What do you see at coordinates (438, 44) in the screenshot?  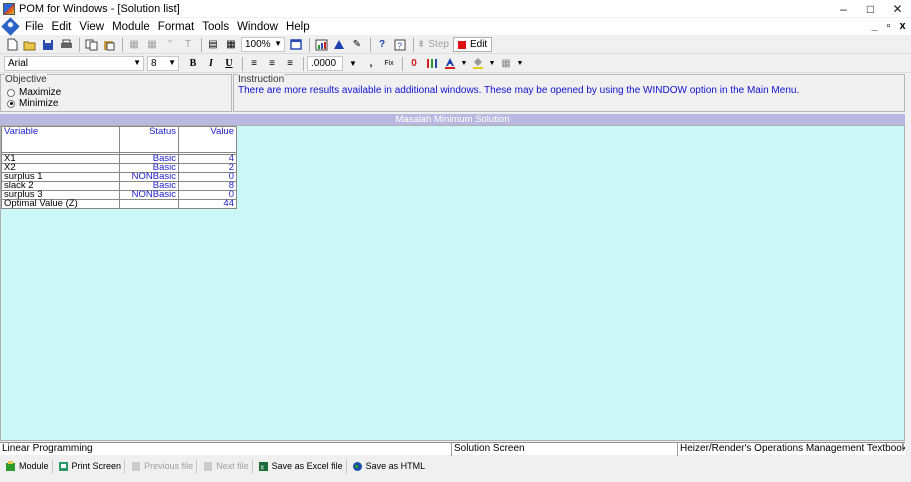 I see `step-label: Step` at bounding box center [438, 44].